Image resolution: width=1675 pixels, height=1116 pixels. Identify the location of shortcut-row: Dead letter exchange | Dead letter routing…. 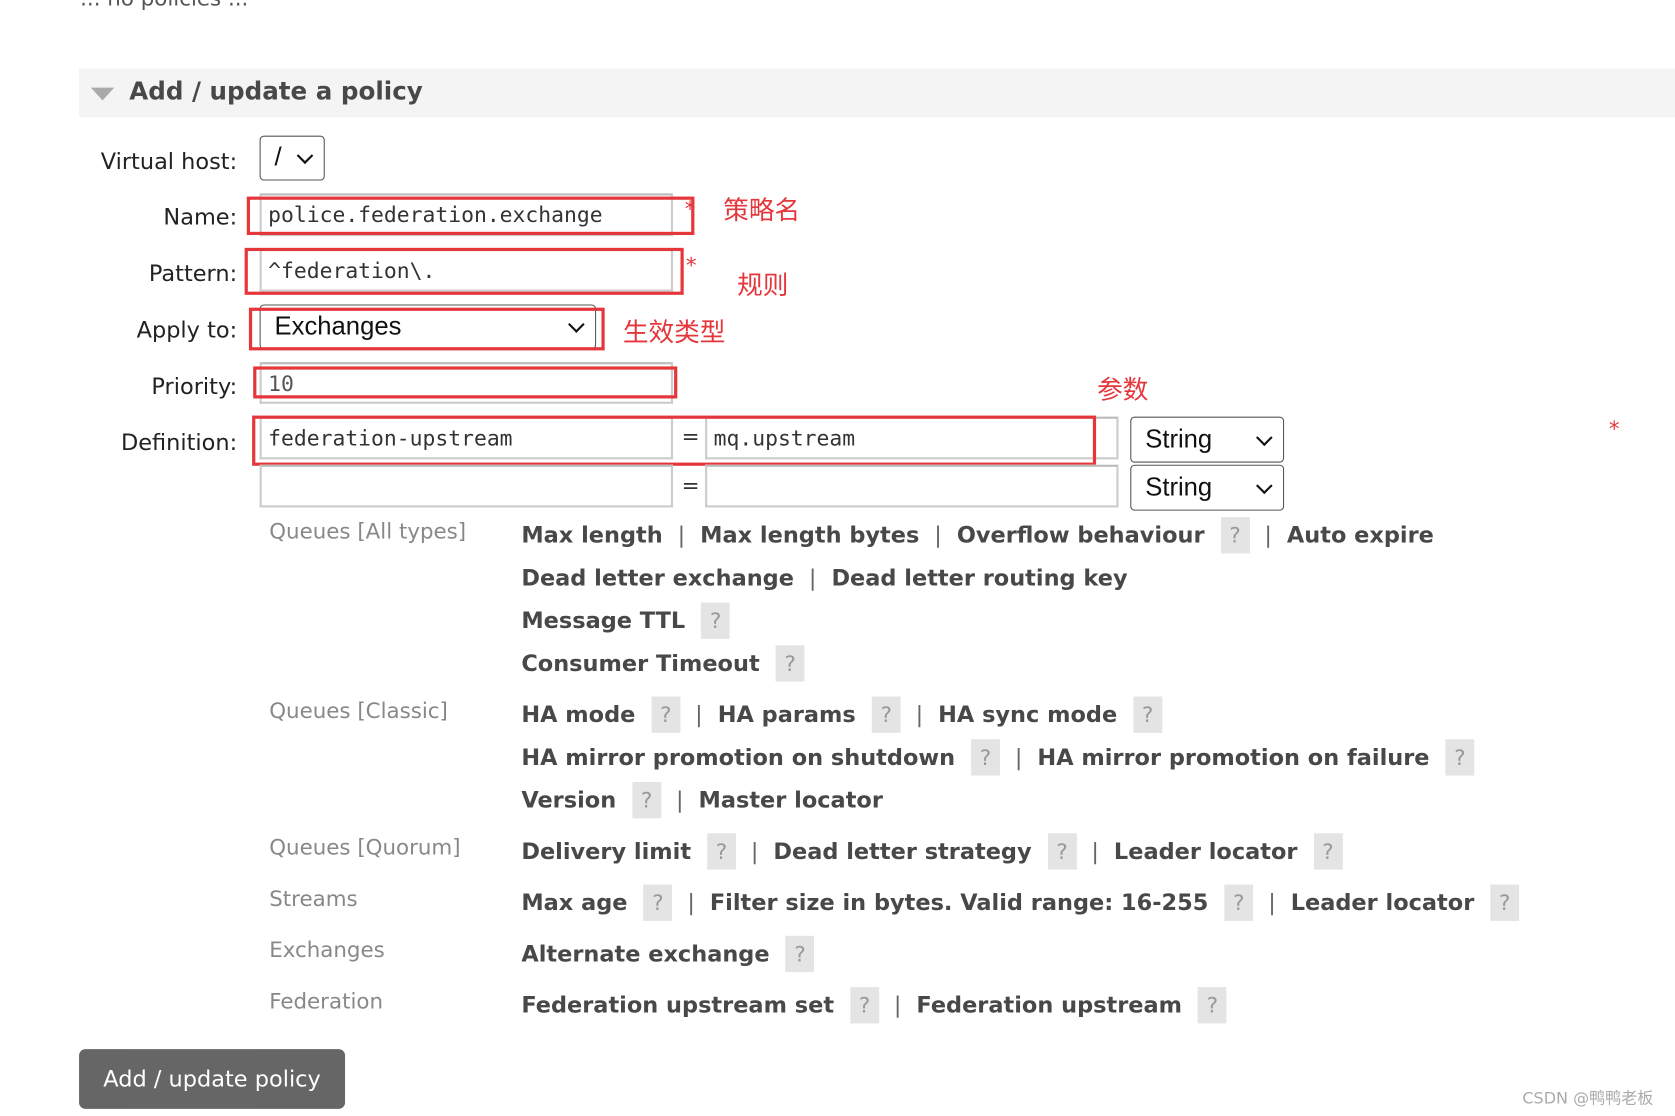
(824, 578).